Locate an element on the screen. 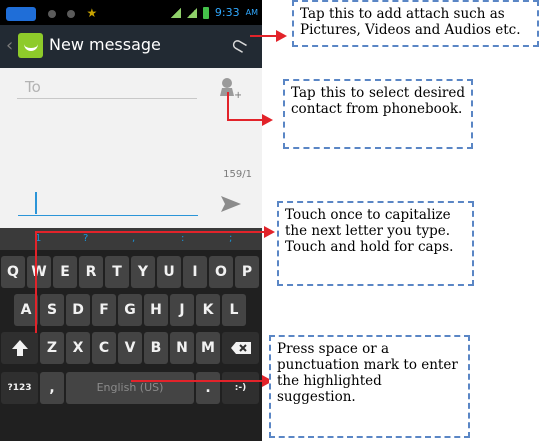 This screenshot has width=543, height=441. key-m: M is located at coordinates (208, 348).